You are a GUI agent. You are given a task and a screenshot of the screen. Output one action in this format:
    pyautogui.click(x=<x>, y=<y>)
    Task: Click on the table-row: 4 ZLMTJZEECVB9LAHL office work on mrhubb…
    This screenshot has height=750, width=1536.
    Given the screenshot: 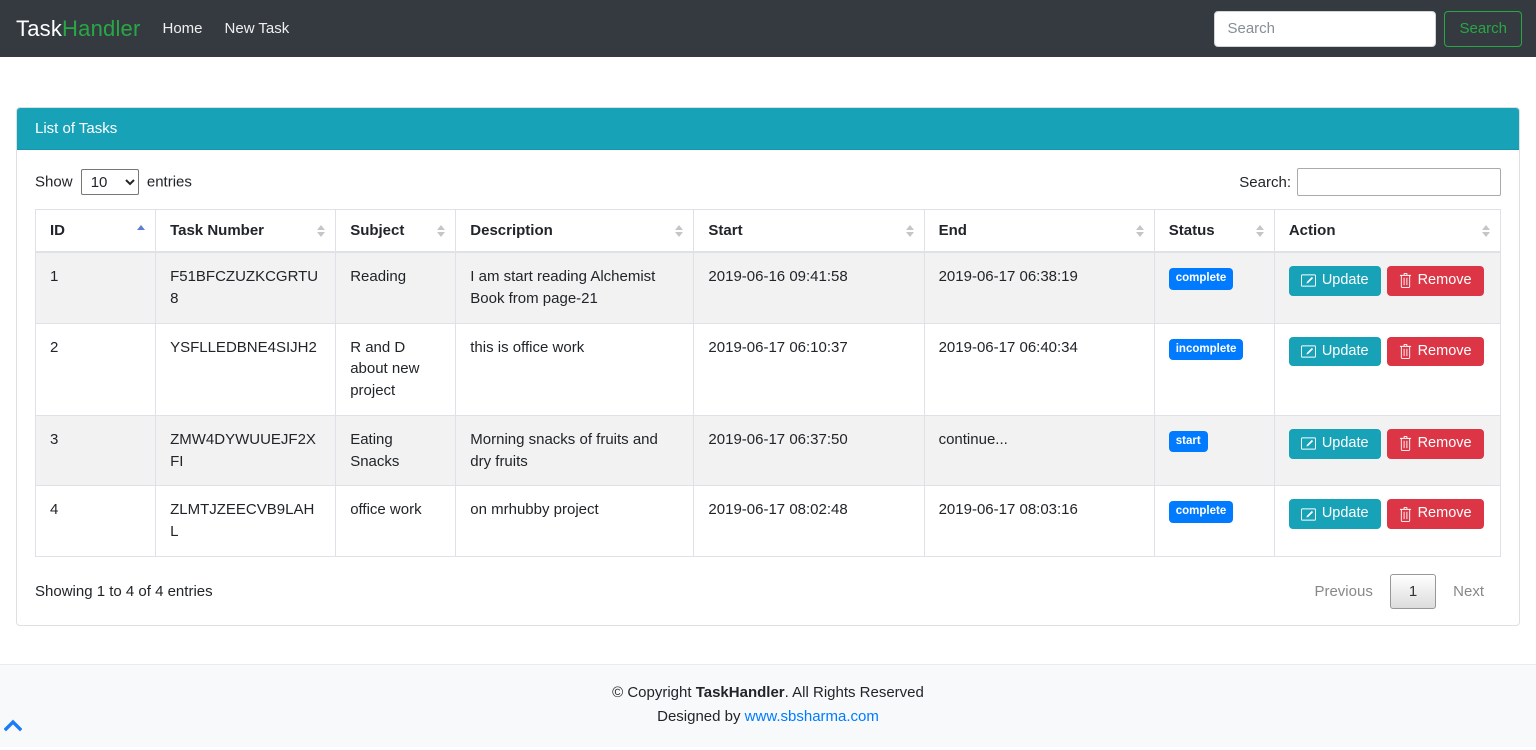 What is the action you would take?
    pyautogui.click(x=768, y=521)
    